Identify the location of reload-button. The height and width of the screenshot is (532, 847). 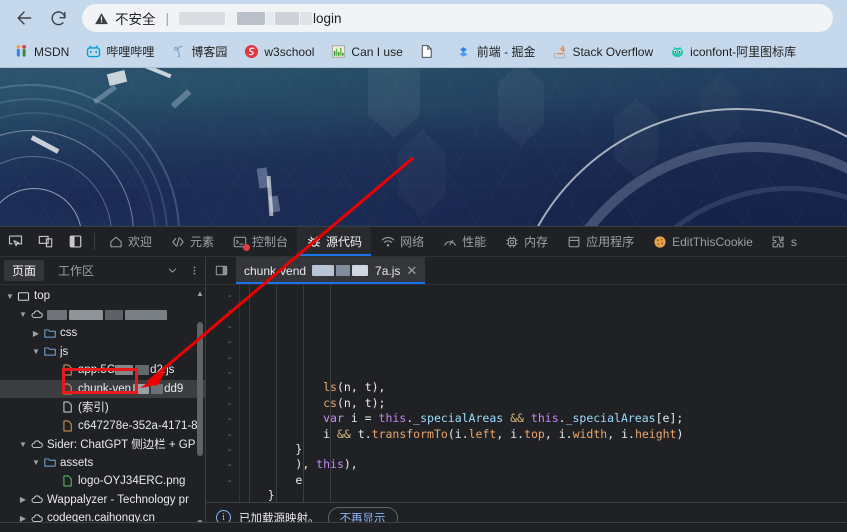
(58, 18).